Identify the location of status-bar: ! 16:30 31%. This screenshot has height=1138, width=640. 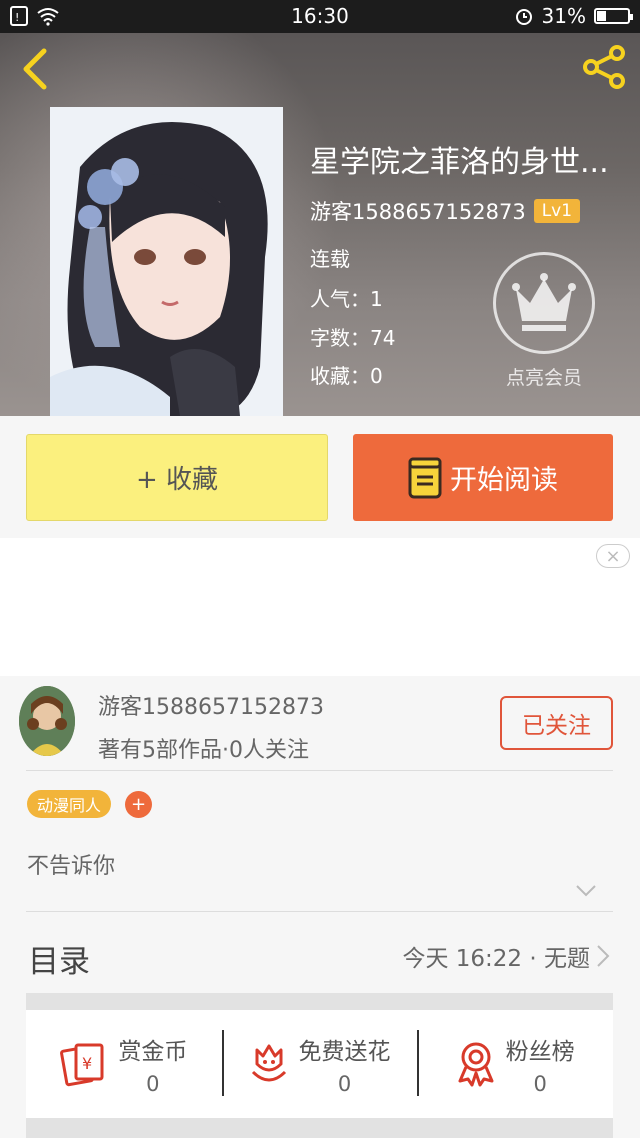
(320, 16).